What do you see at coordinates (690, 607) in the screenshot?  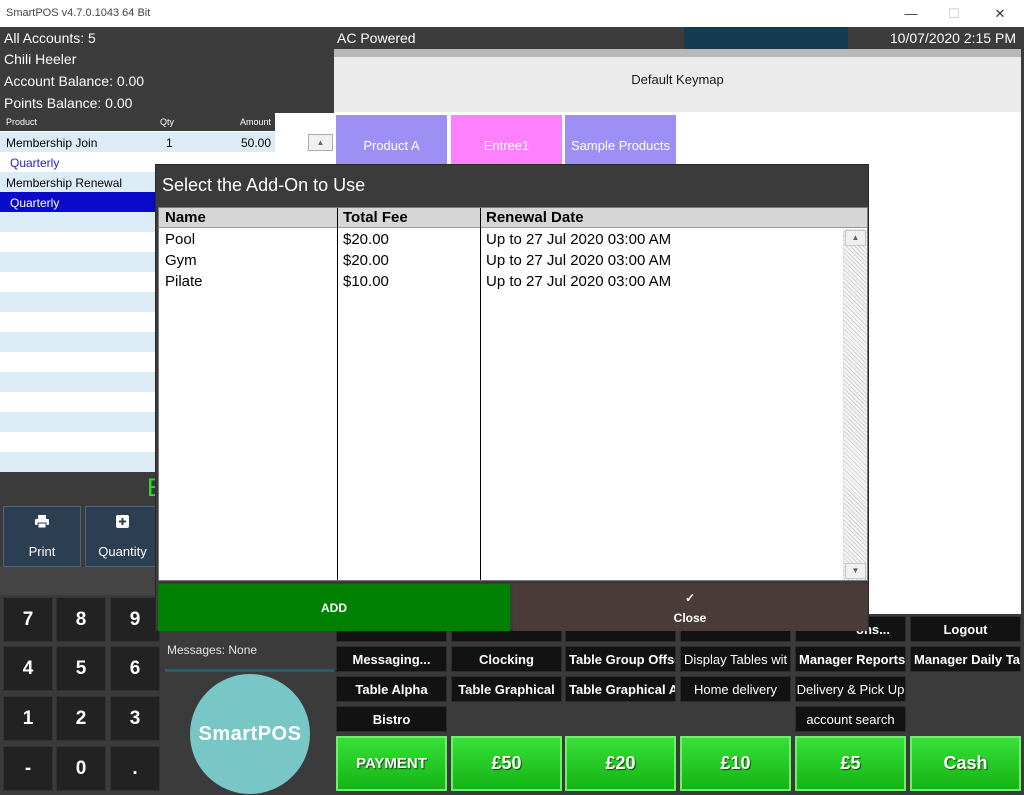 I see `close-button: ✓ Close` at bounding box center [690, 607].